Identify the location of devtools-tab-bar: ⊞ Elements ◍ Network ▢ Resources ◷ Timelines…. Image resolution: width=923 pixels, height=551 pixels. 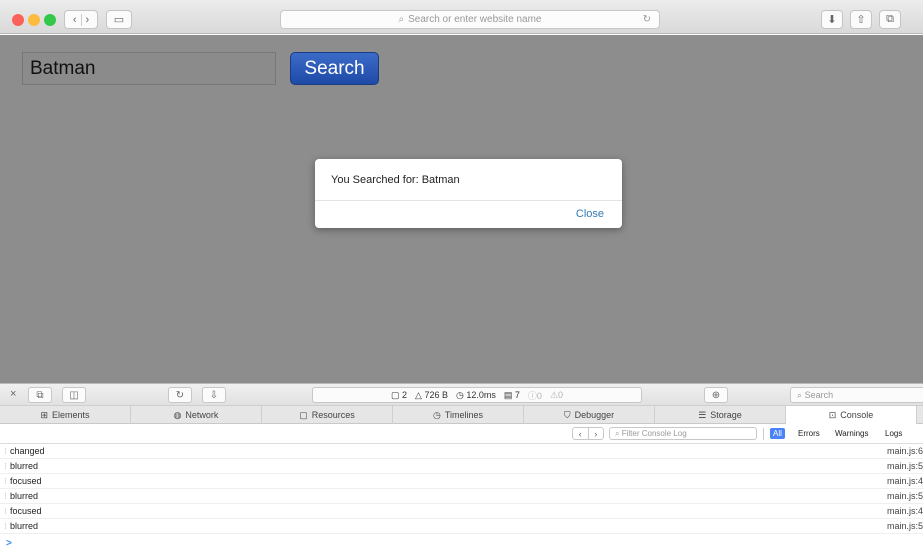
(461, 415).